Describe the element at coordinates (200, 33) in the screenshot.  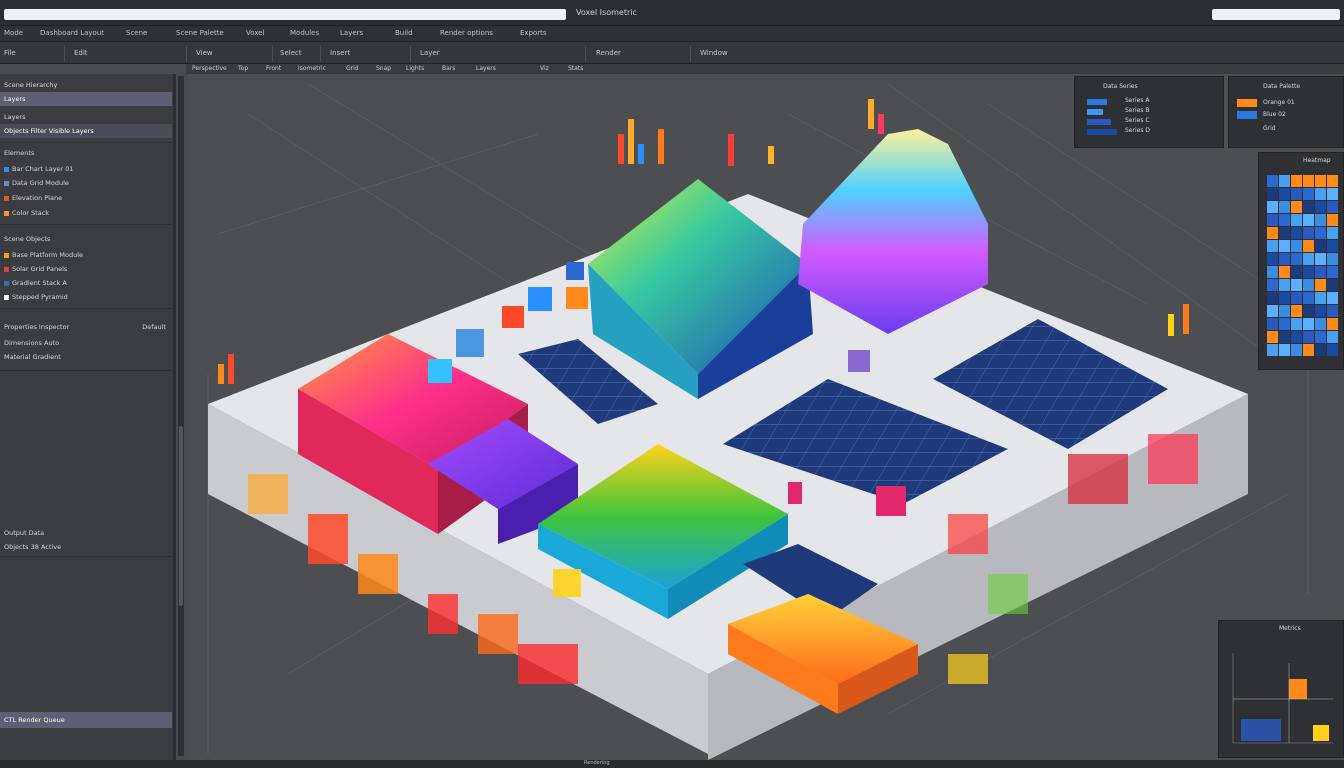
I see `menu-item-scene-palette: Scene Palette` at that location.